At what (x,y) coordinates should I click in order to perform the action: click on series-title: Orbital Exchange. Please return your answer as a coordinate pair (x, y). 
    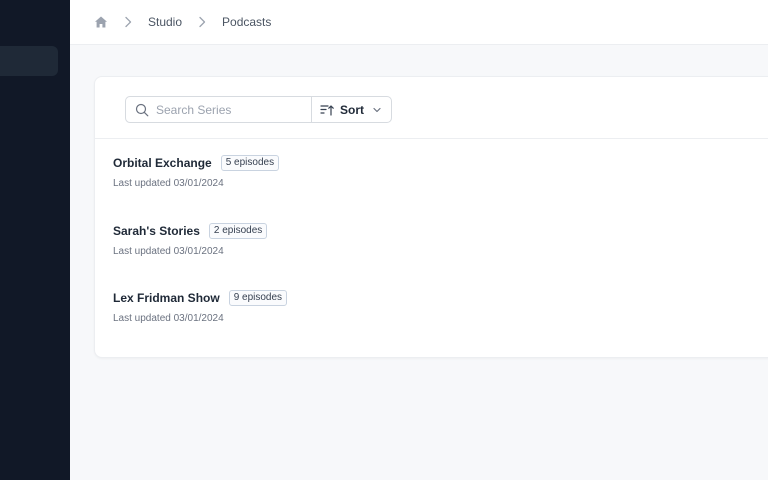
    Looking at the image, I should click on (162, 163).